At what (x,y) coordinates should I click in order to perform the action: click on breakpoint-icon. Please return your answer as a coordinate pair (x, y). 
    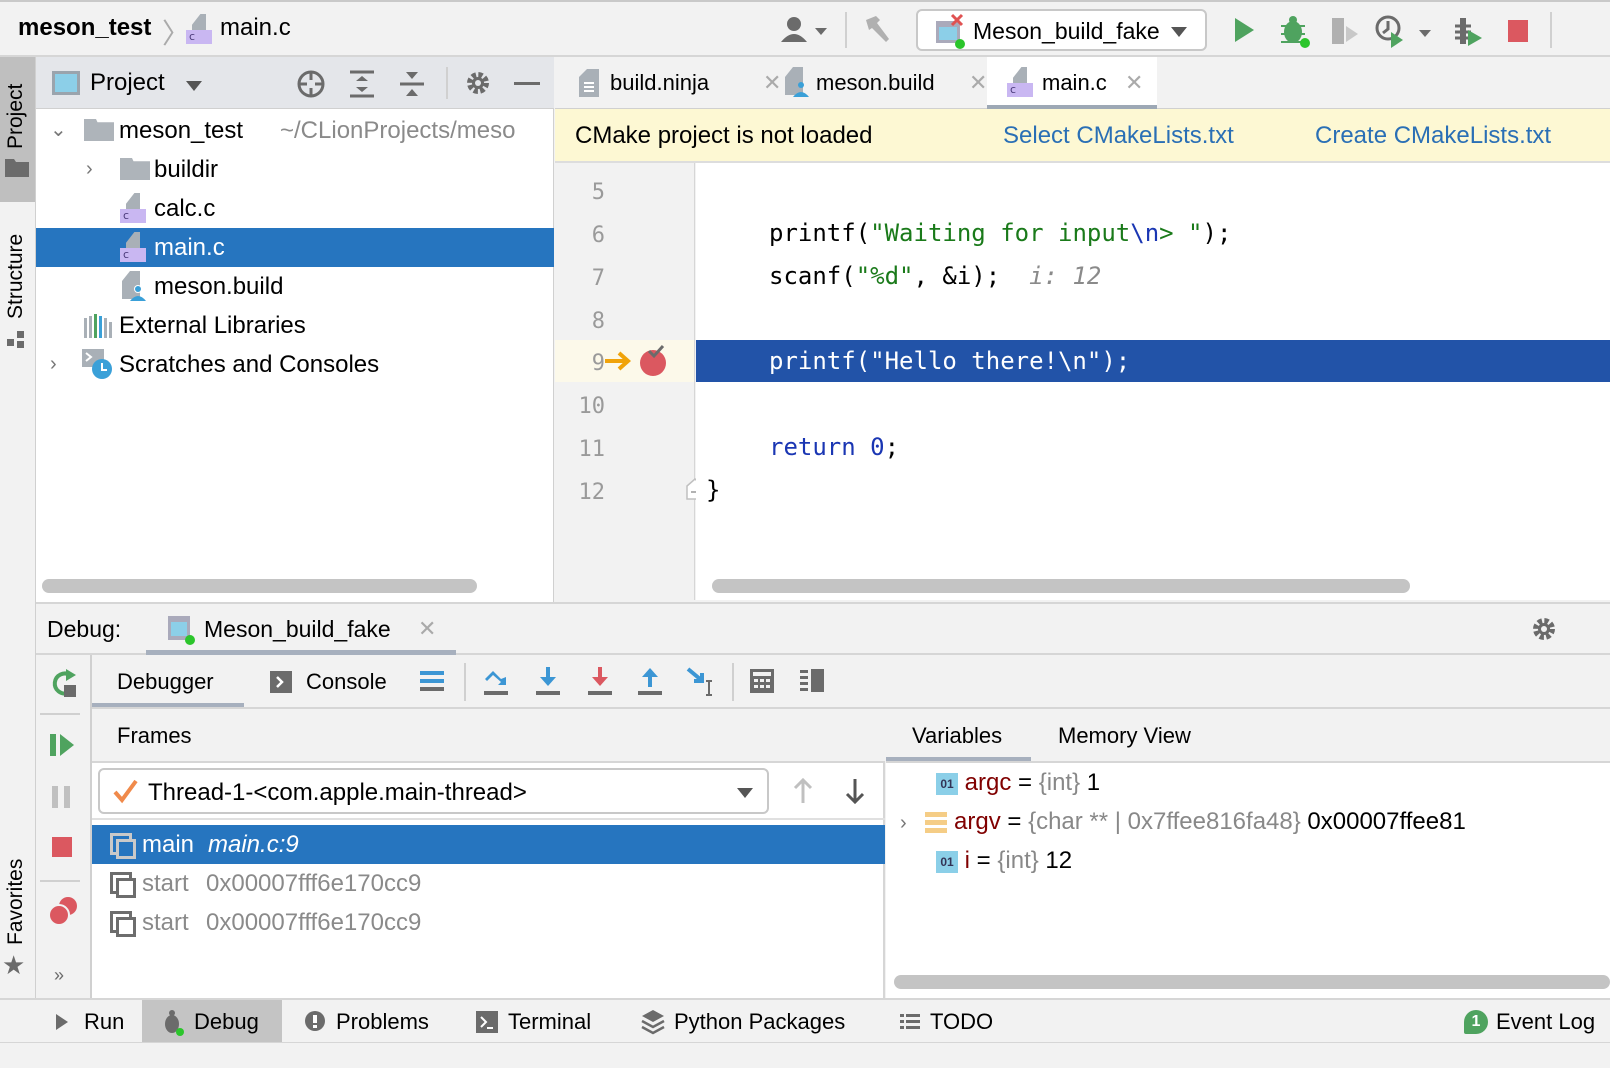
    Looking at the image, I should click on (654, 361).